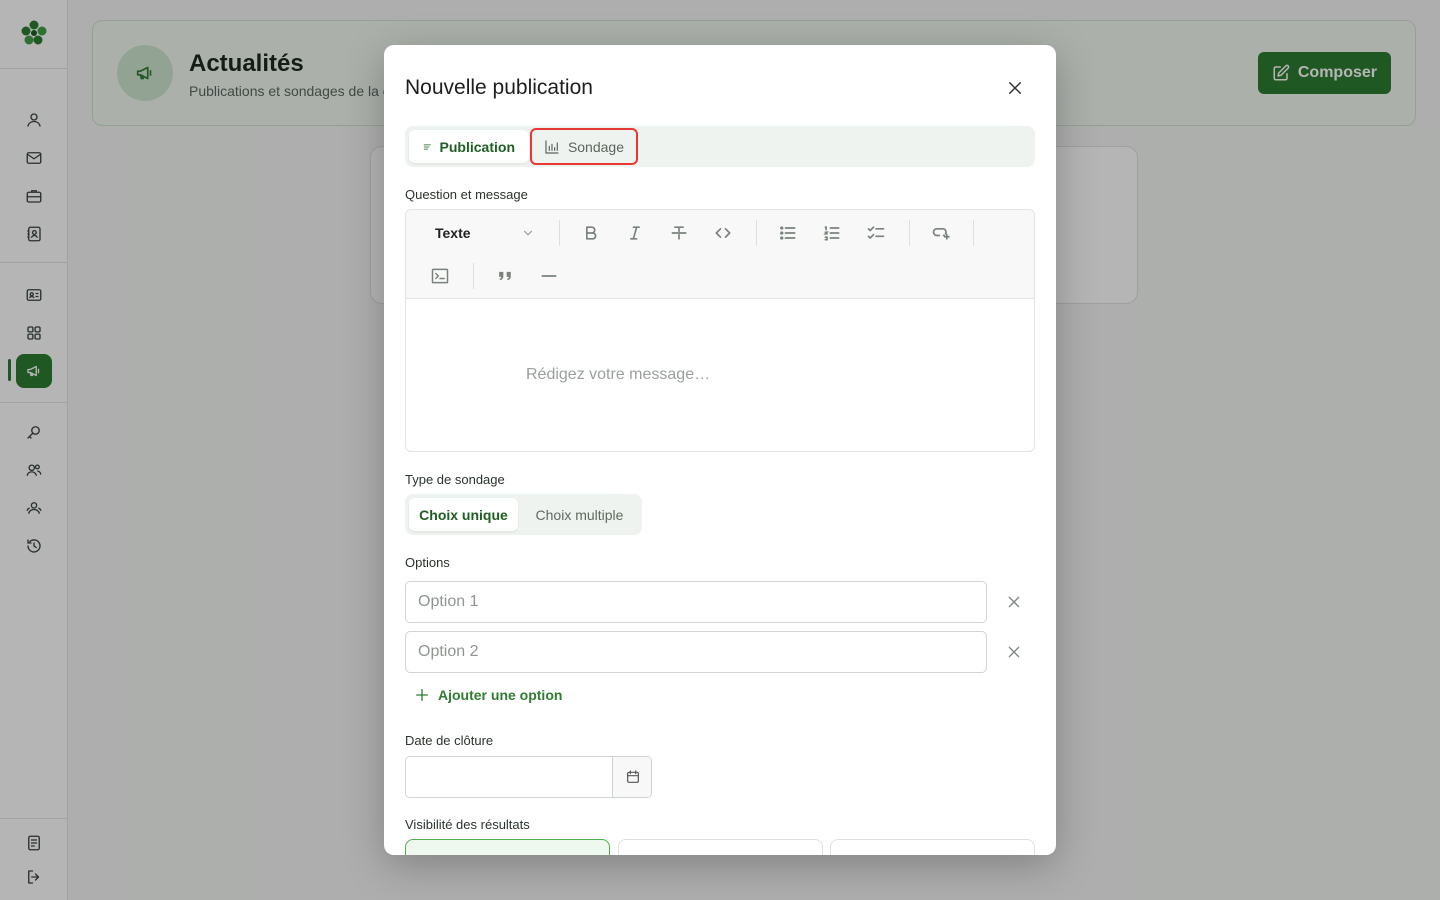 The height and width of the screenshot is (900, 1440). I want to click on close-date-input, so click(509, 777).